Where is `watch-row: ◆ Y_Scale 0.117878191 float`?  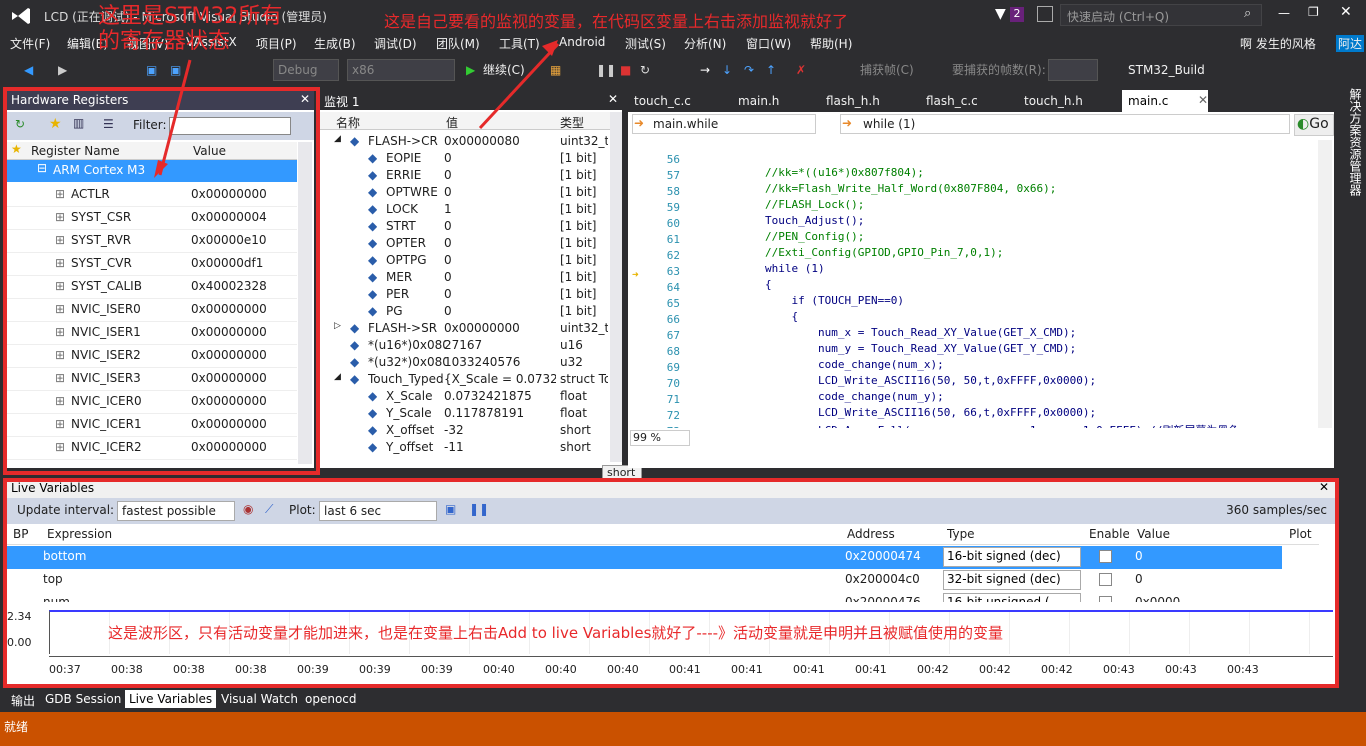
watch-row: ◆ Y_Scale 0.117878191 float is located at coordinates (465, 413).